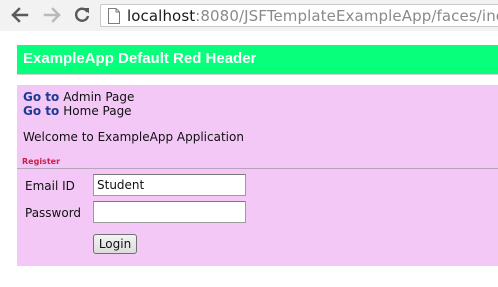  I want to click on arrow-left-icon, so click(20, 15).